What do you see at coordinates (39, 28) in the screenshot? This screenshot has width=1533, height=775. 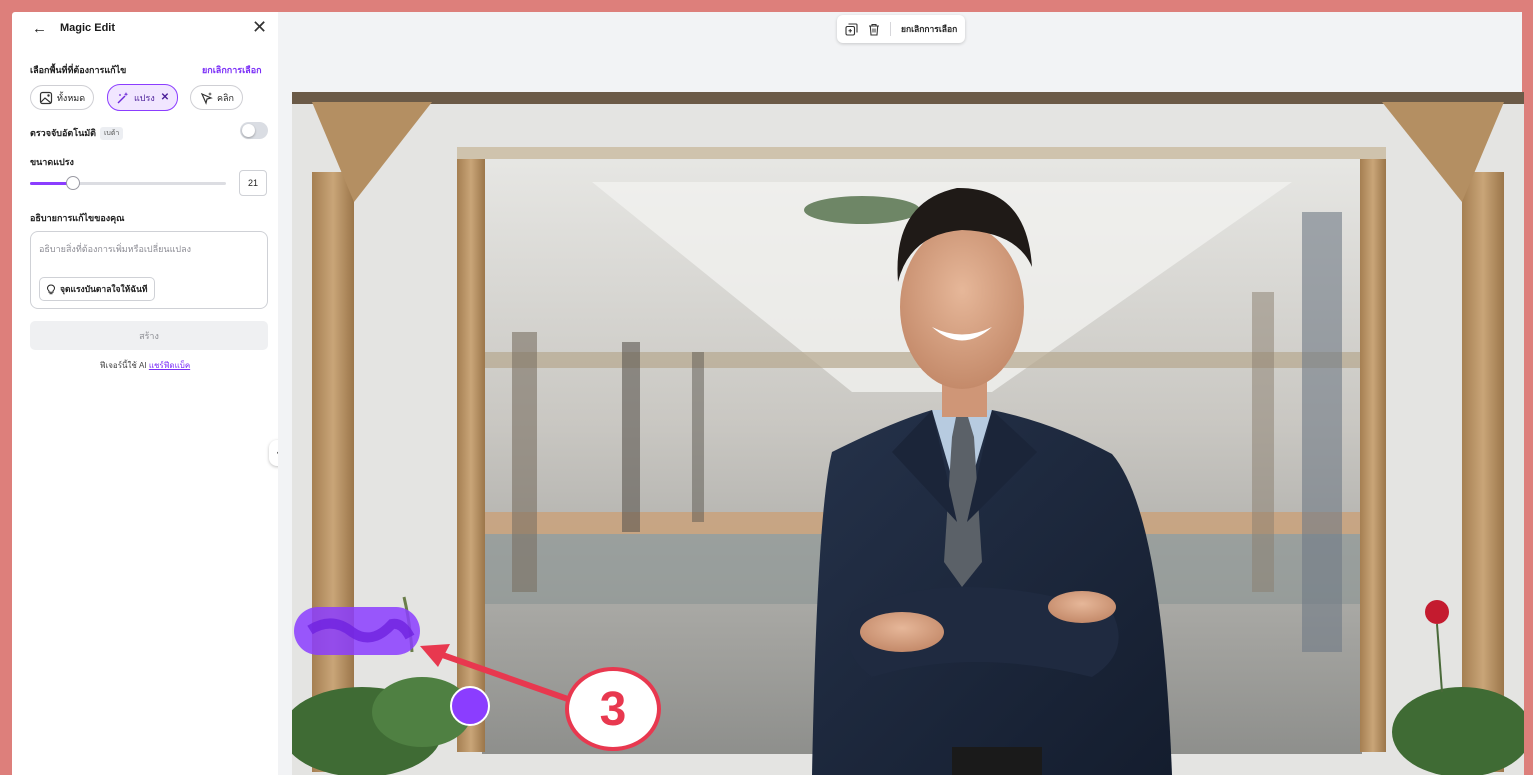 I see `back-arrow-icon: ←` at bounding box center [39, 28].